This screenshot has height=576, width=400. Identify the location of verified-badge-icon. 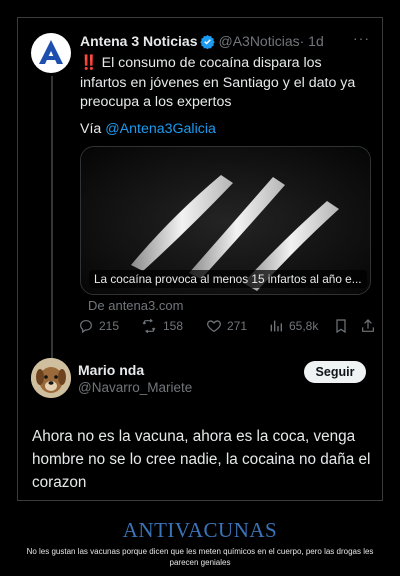
(208, 41).